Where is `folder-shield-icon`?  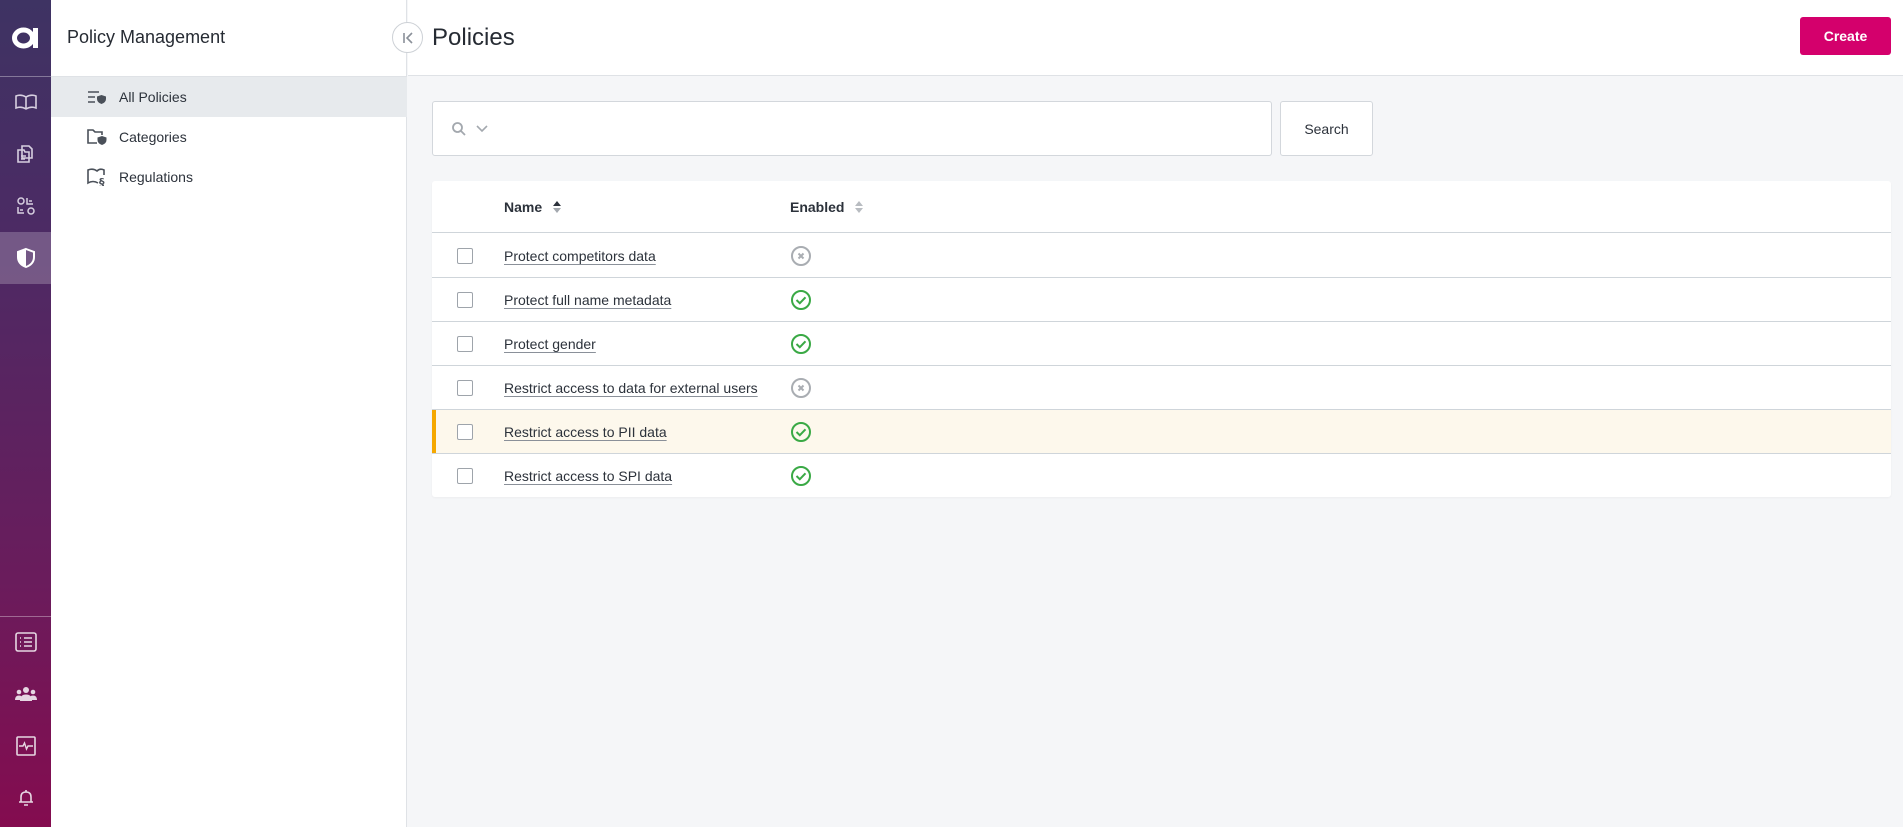 folder-shield-icon is located at coordinates (98, 137).